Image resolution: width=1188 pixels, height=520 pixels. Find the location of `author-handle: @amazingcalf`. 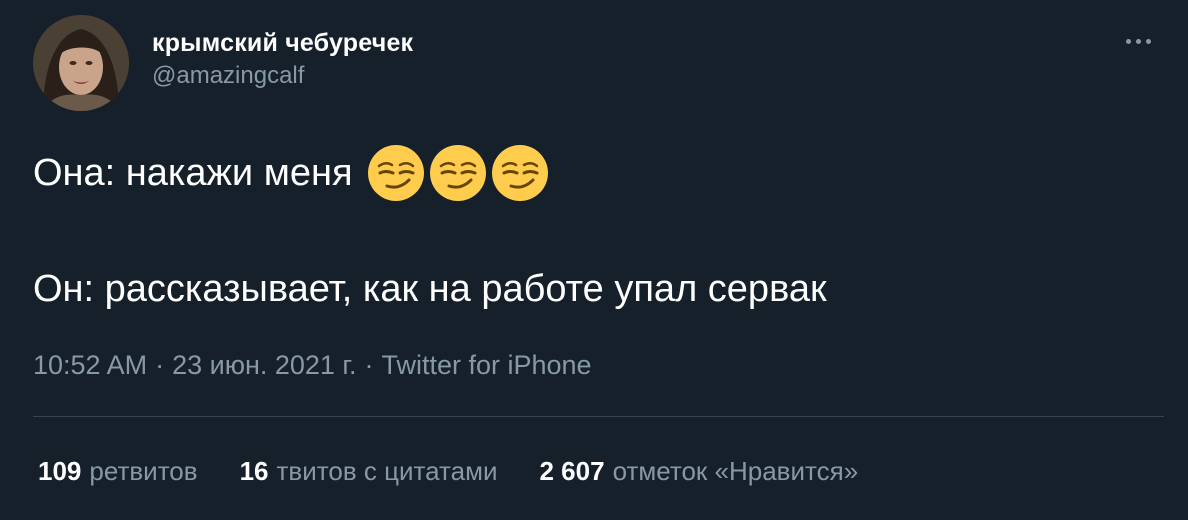

author-handle: @amazingcalf is located at coordinates (282, 76).